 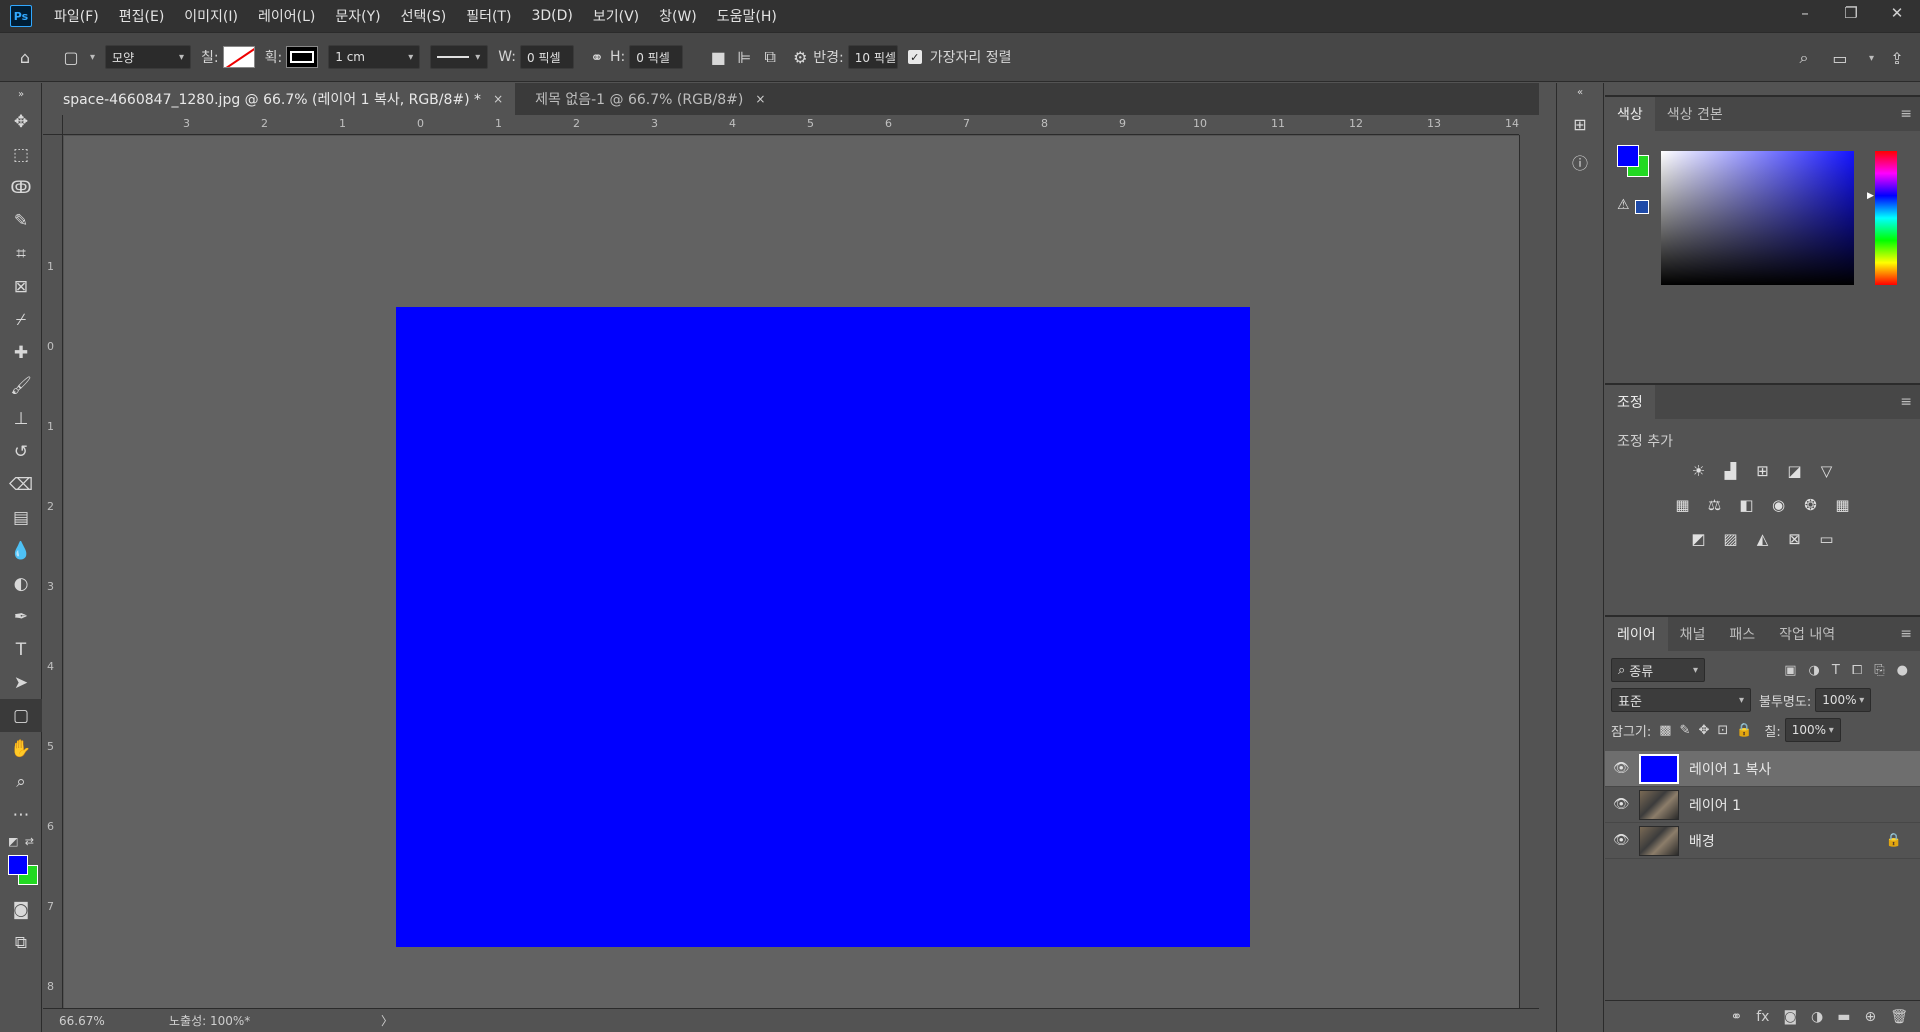 I want to click on posterize-icon: ▨, so click(x=1731, y=539).